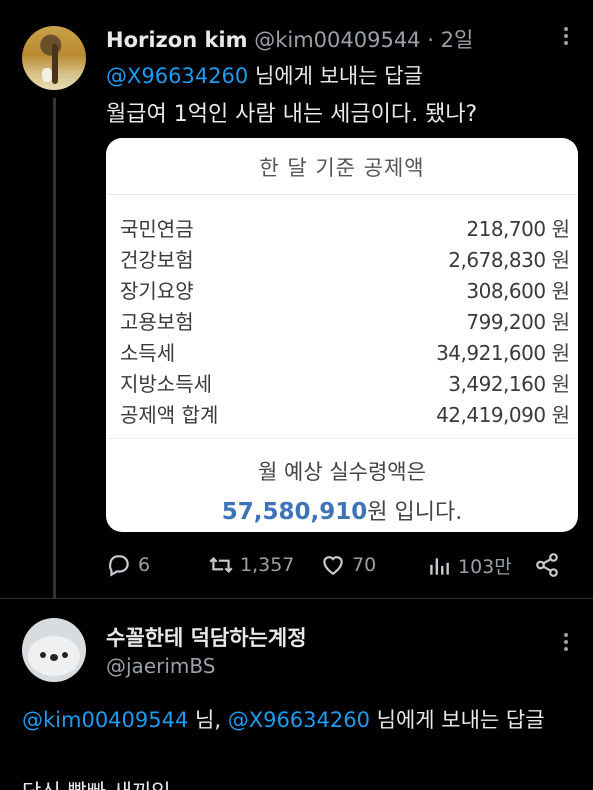  I want to click on share-icon, so click(547, 565).